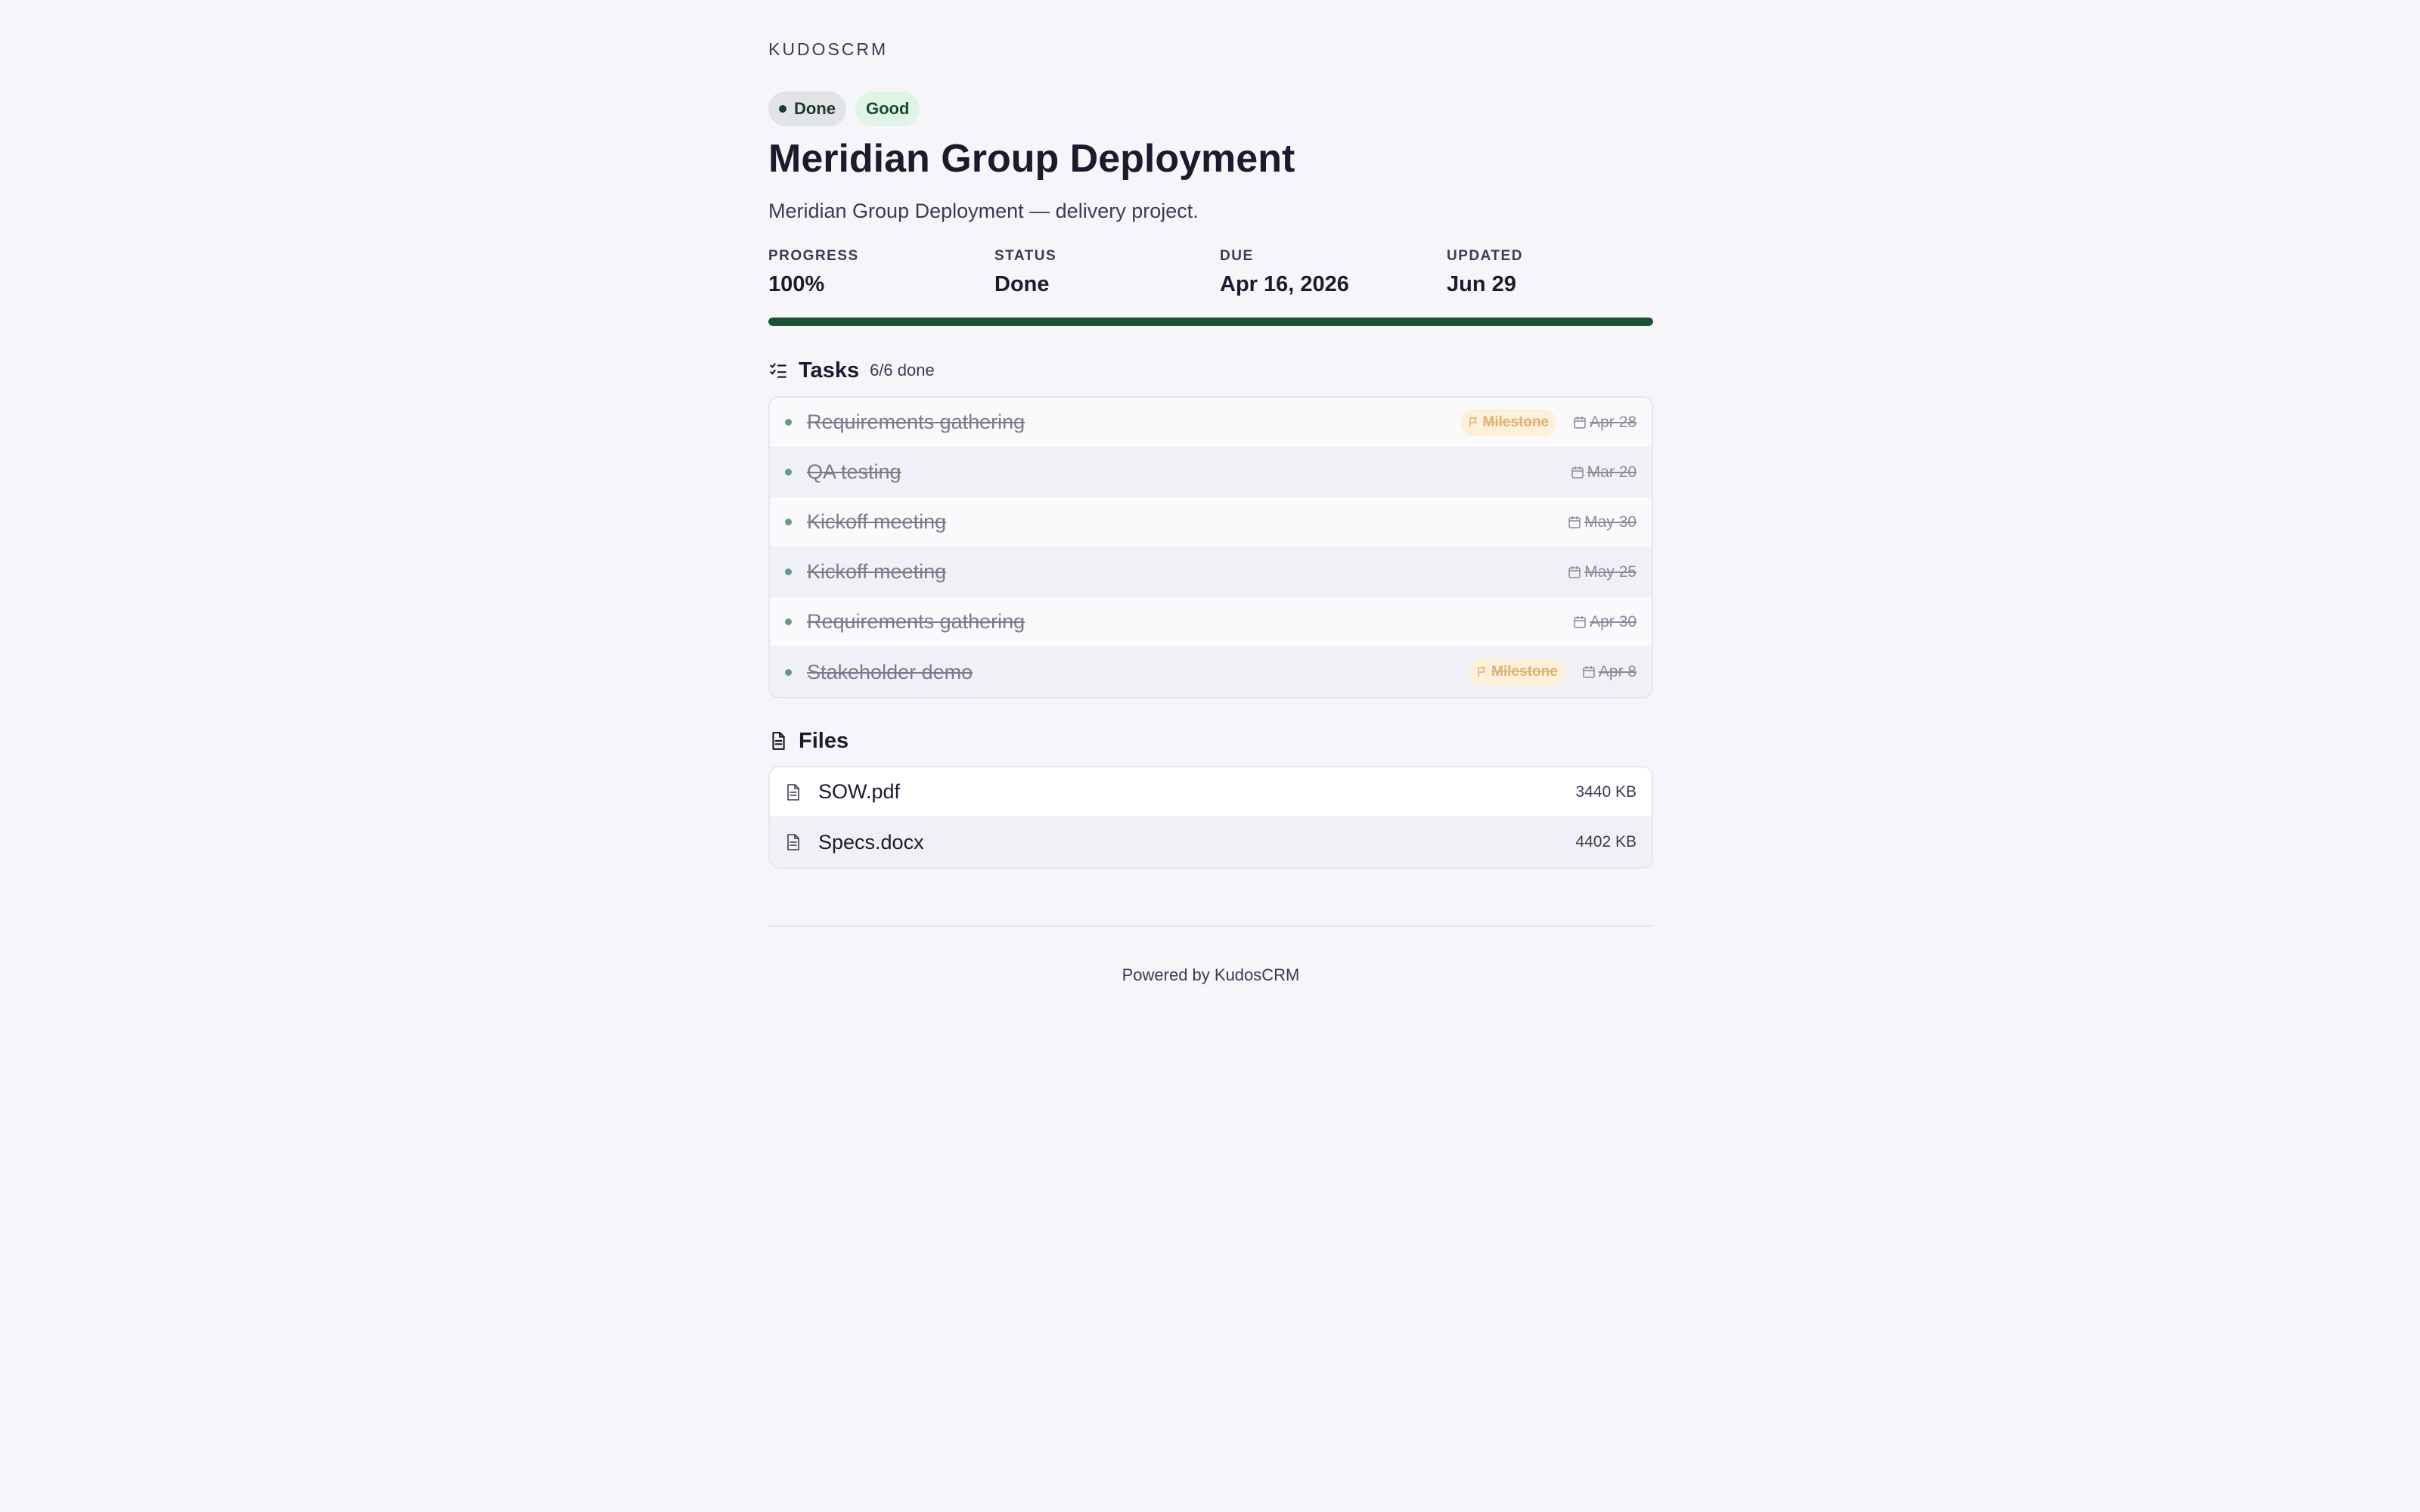  I want to click on file-row: SOW.pdf 3440 KB, so click(1211, 792).